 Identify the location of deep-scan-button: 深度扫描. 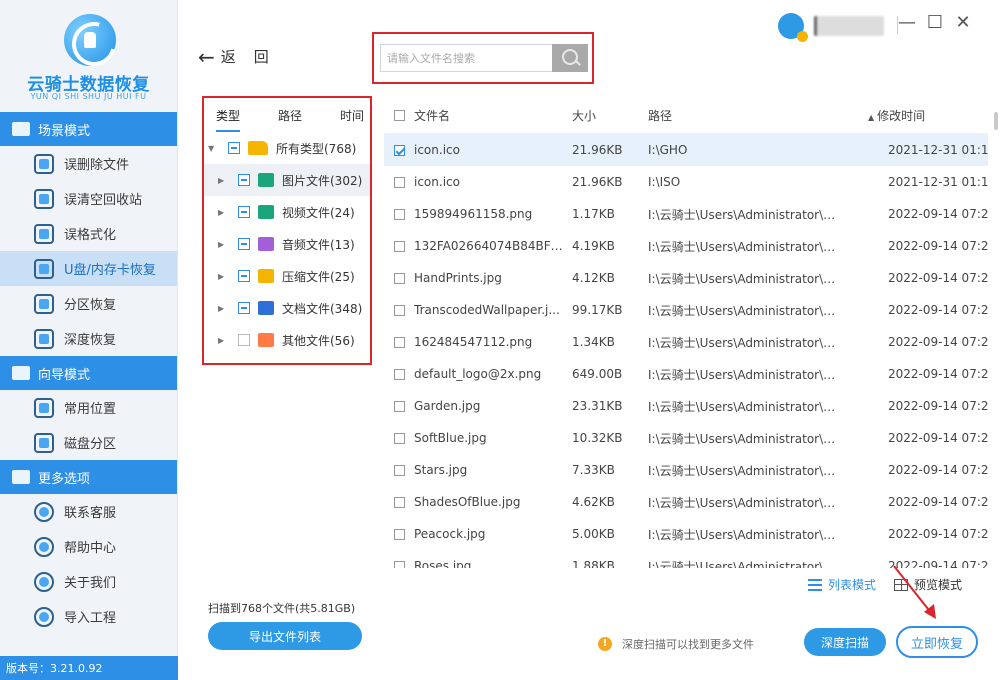
(845, 642).